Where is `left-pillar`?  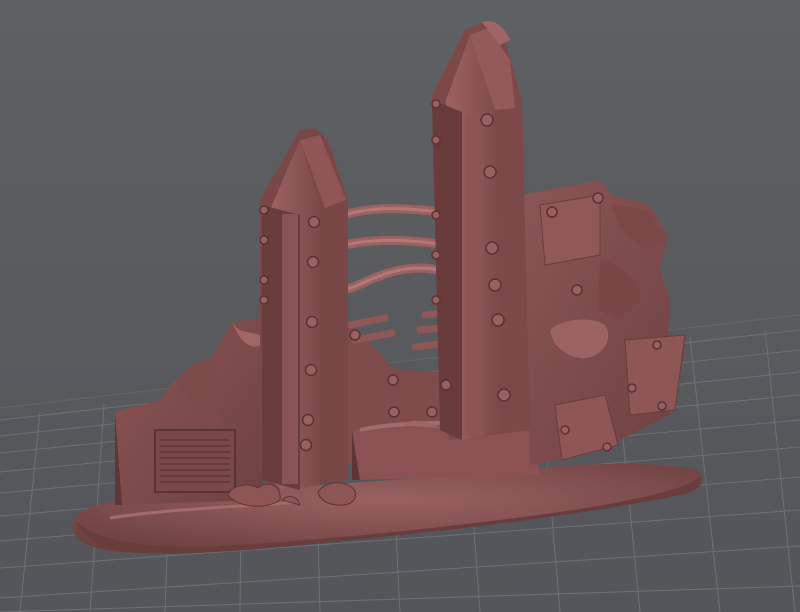 left-pillar is located at coordinates (304, 309).